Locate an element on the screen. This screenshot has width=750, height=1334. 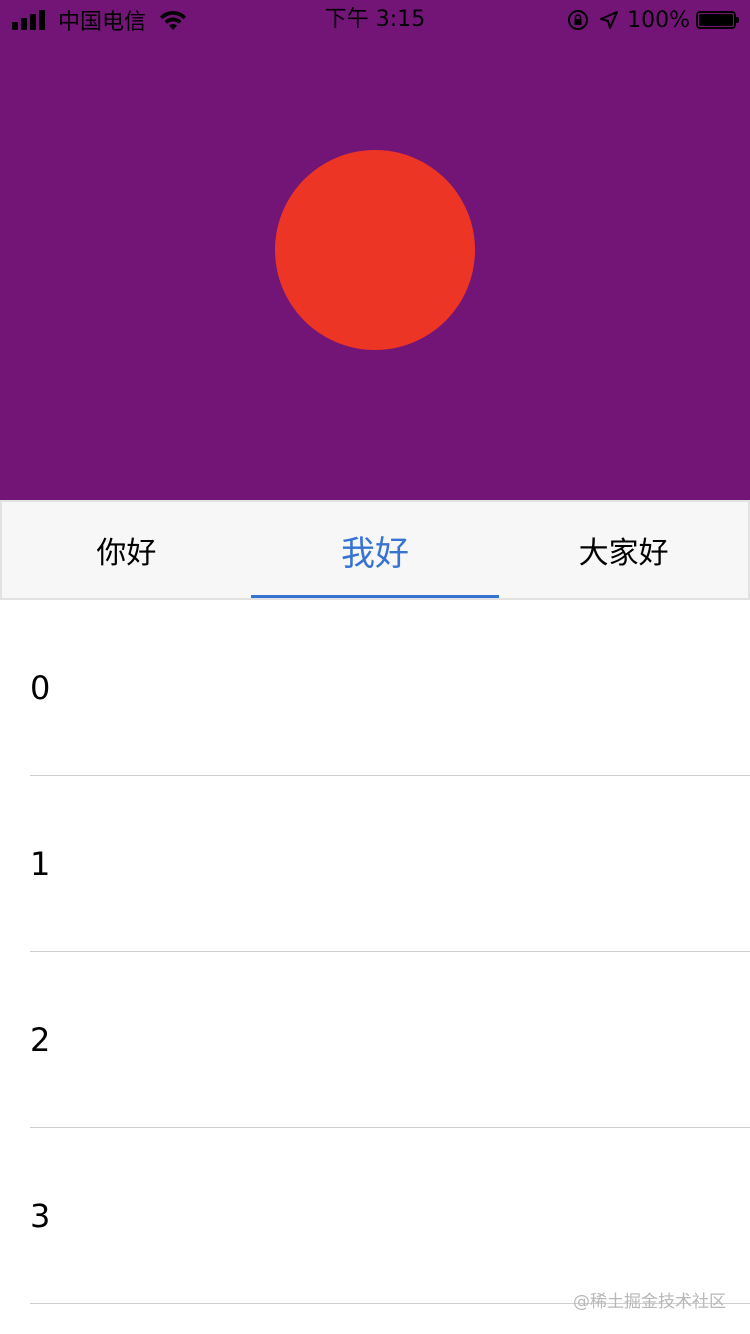
active-tab-indicator is located at coordinates (375, 596).